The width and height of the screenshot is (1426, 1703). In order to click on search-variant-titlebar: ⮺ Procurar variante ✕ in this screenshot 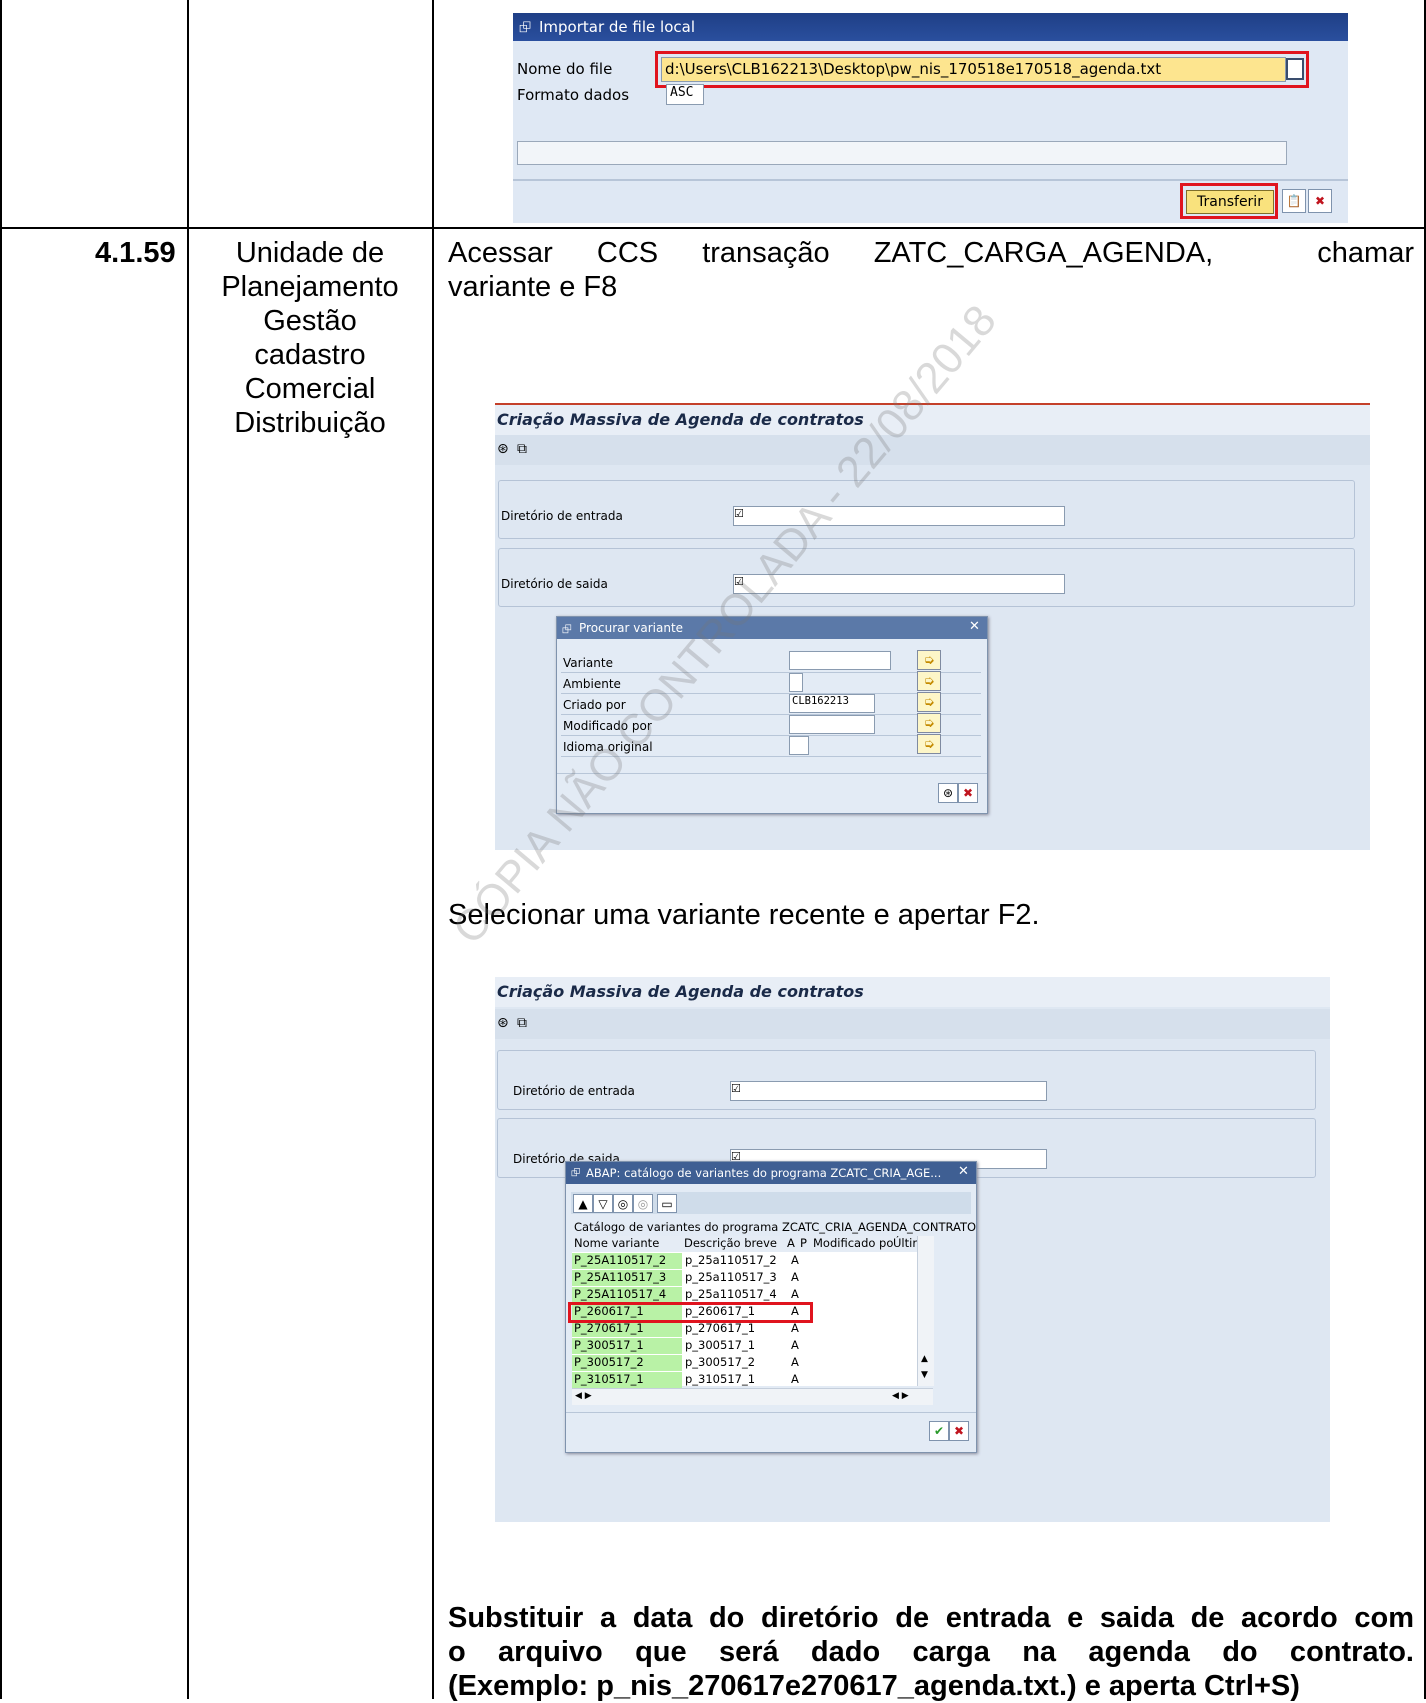, I will do `click(772, 628)`.